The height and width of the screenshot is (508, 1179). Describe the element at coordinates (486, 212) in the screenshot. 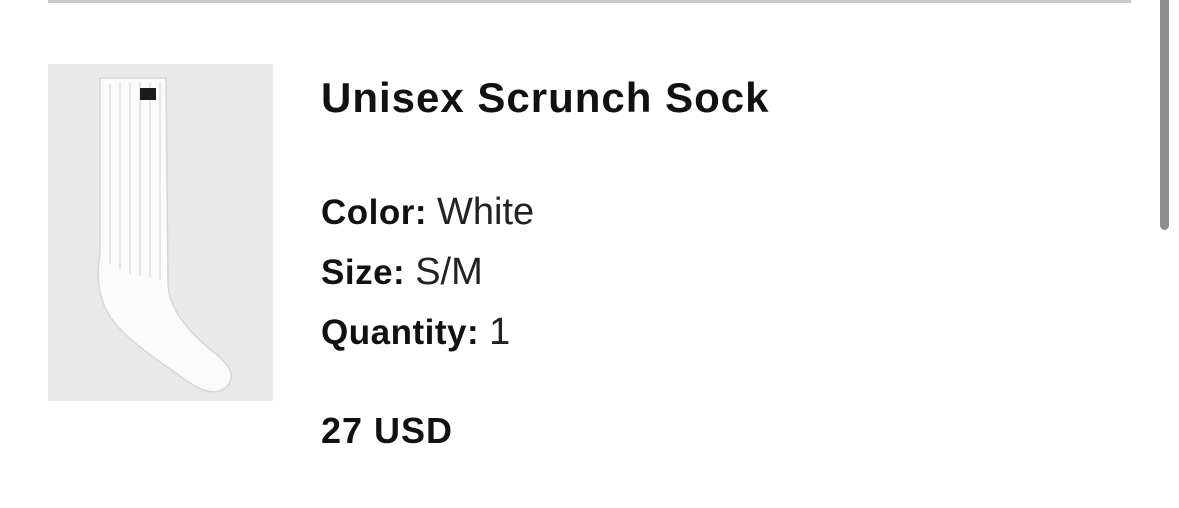

I see `color-value: White` at that location.